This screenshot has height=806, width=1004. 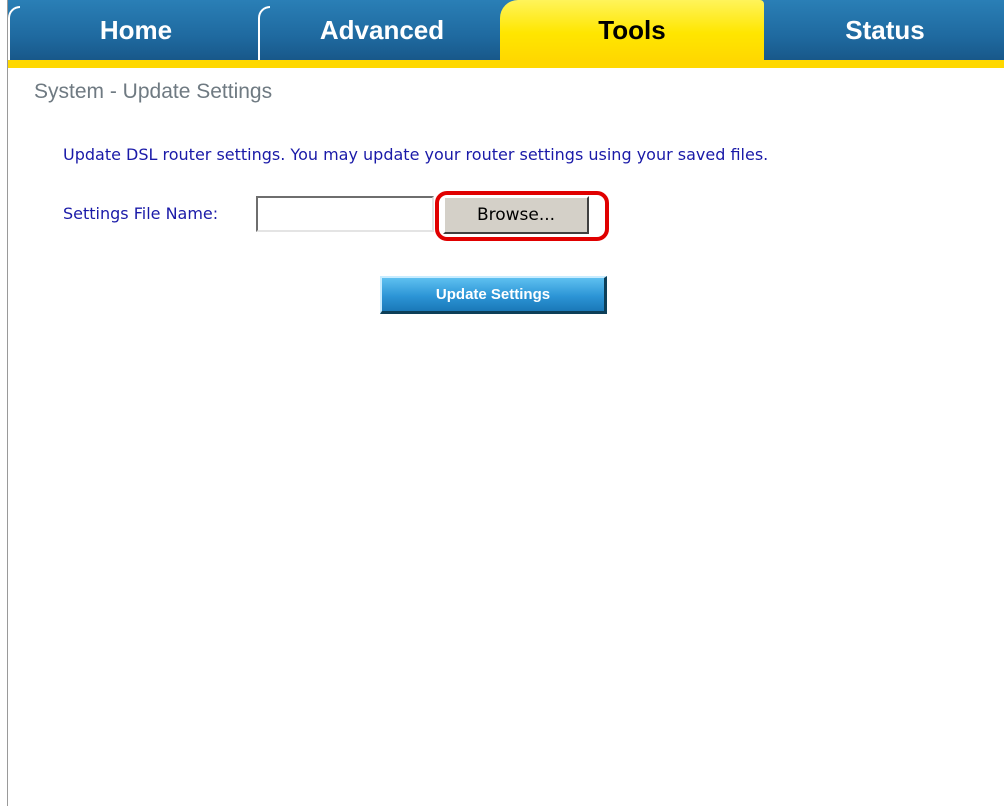 What do you see at coordinates (141, 213) in the screenshot?
I see `settings-file-label: Settings File Name:` at bounding box center [141, 213].